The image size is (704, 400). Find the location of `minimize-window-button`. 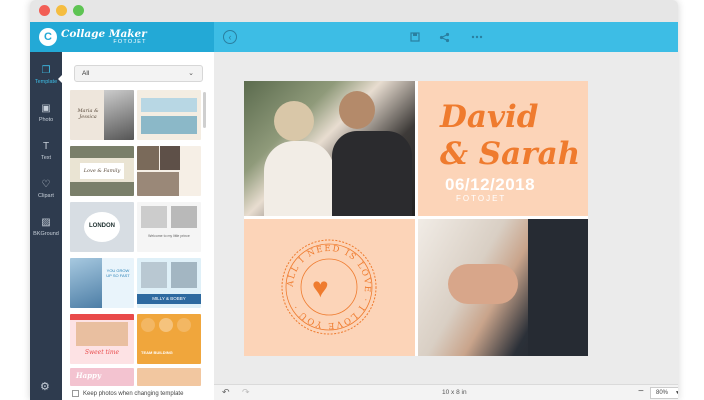

minimize-window-button is located at coordinates (61, 10).